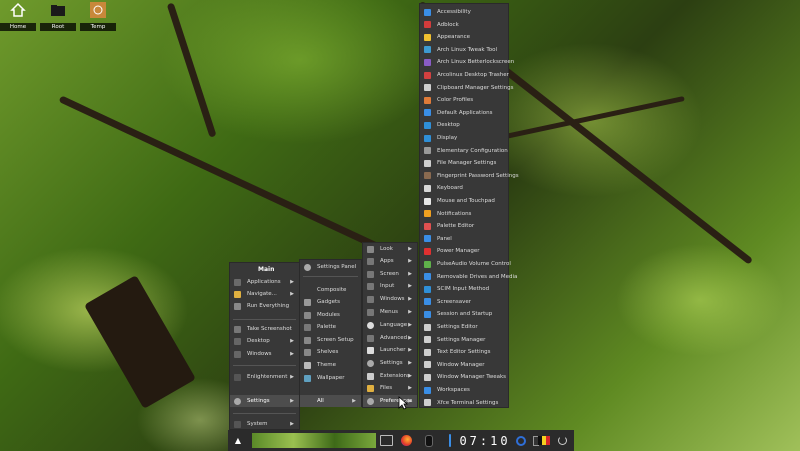 The width and height of the screenshot is (800, 451). I want to click on main-menu-item-applications: Applications ▶, so click(264, 282).